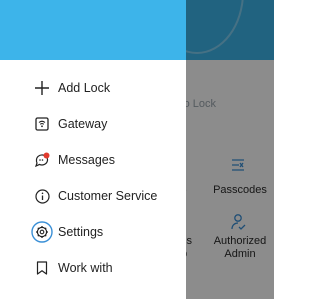  I want to click on menu-item-label: Messages, so click(86, 160).